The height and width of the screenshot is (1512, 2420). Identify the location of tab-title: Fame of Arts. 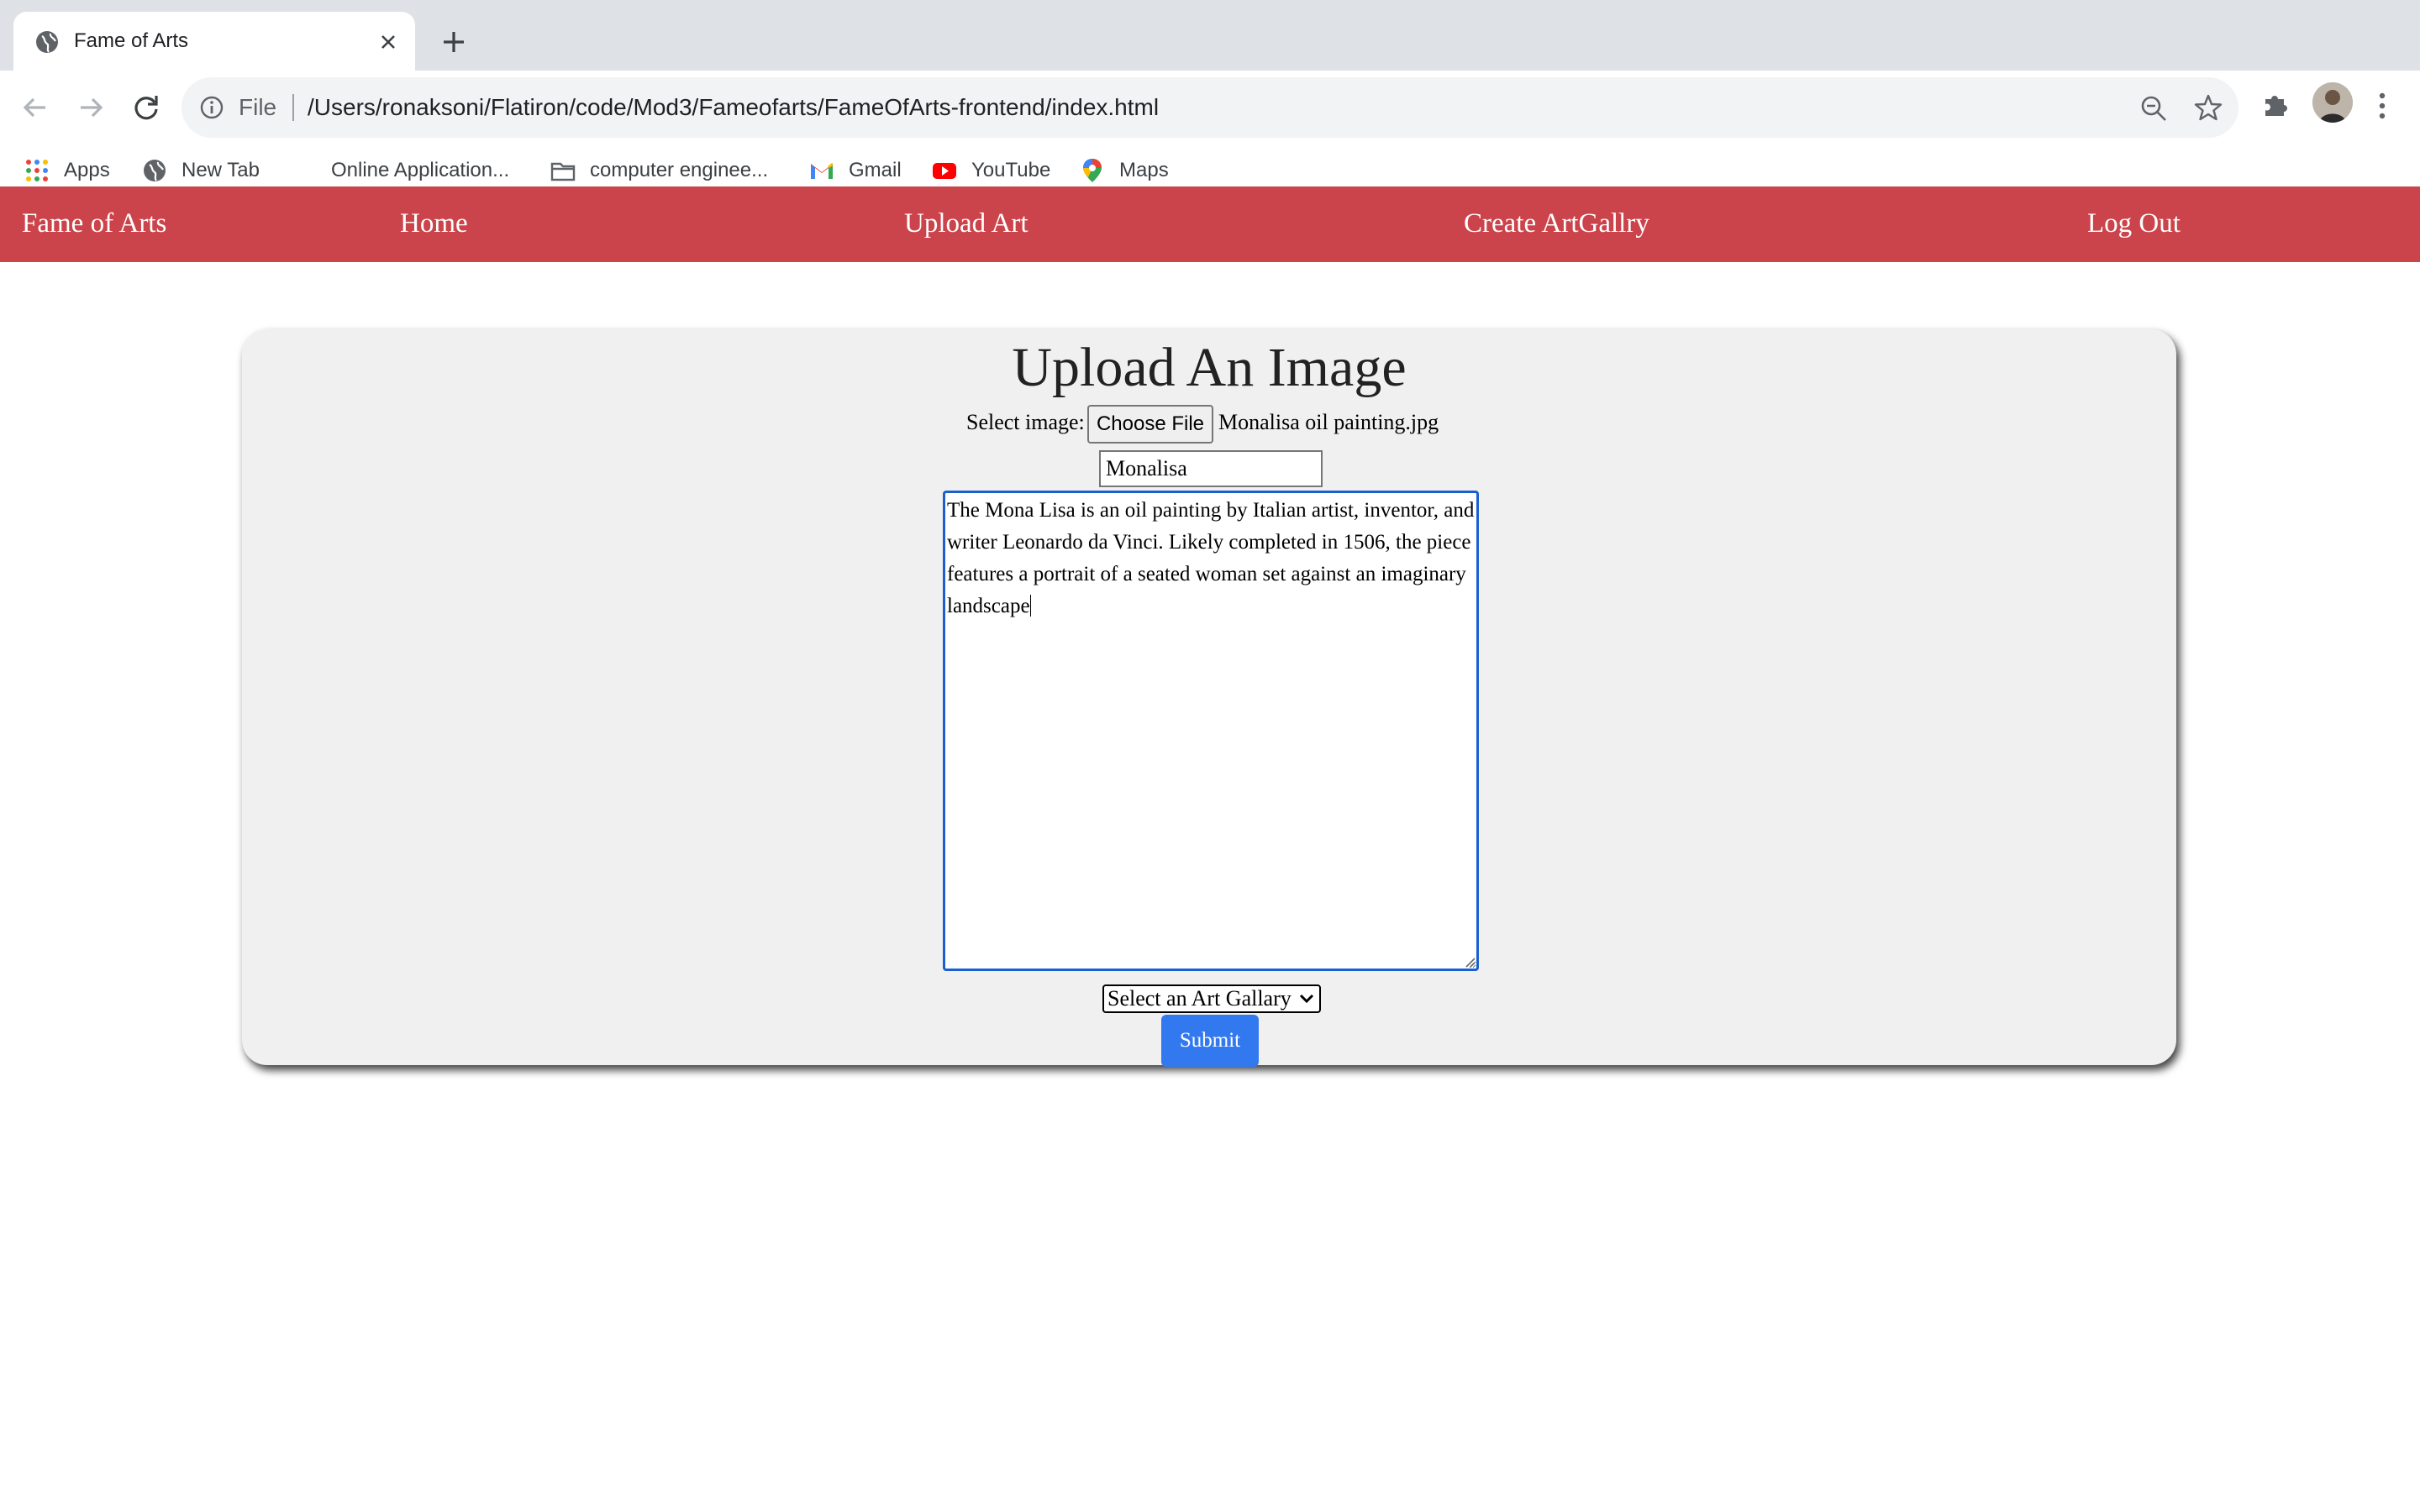
(131, 40).